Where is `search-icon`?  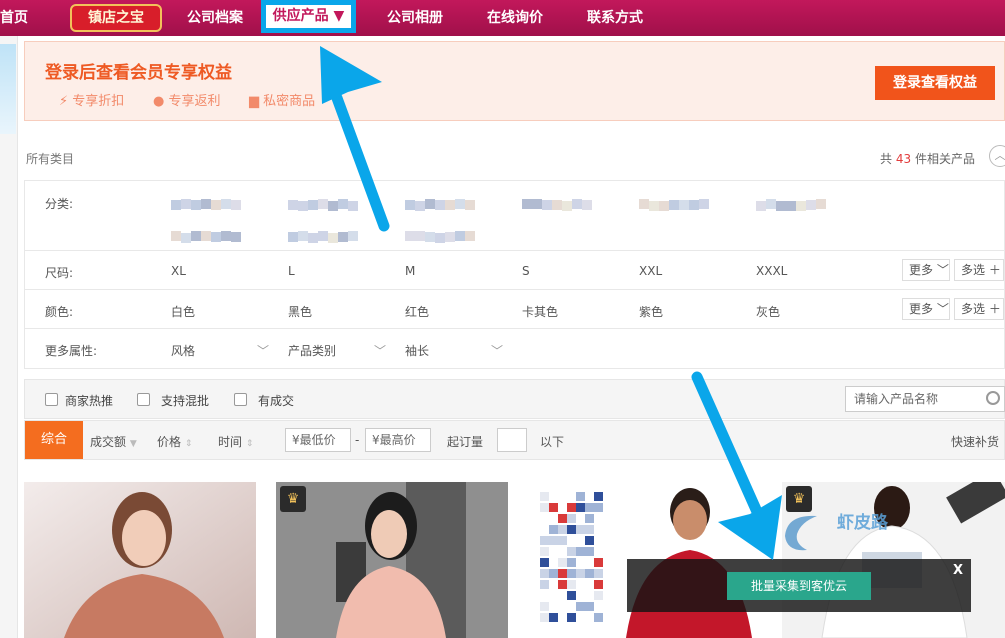
search-icon is located at coordinates (993, 398).